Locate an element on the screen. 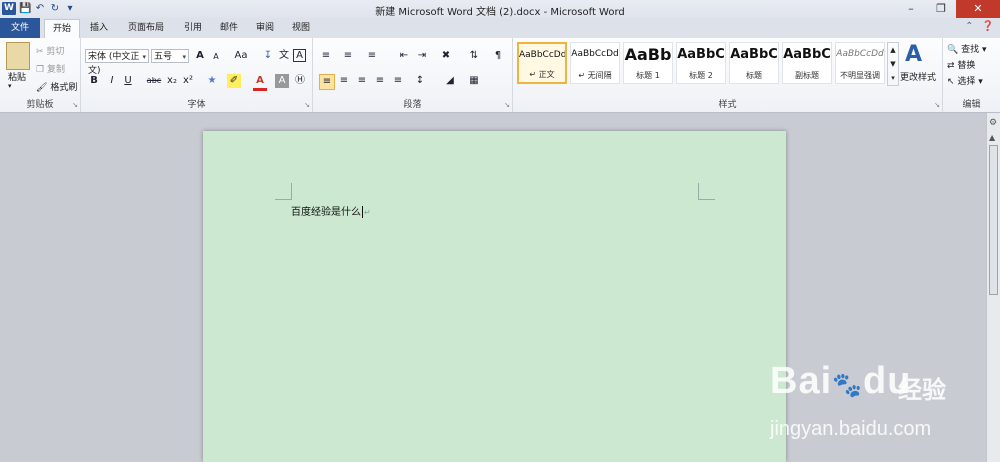 The height and width of the screenshot is (462, 1000). select-button: ↖ 选择 ▾ is located at coordinates (965, 80).